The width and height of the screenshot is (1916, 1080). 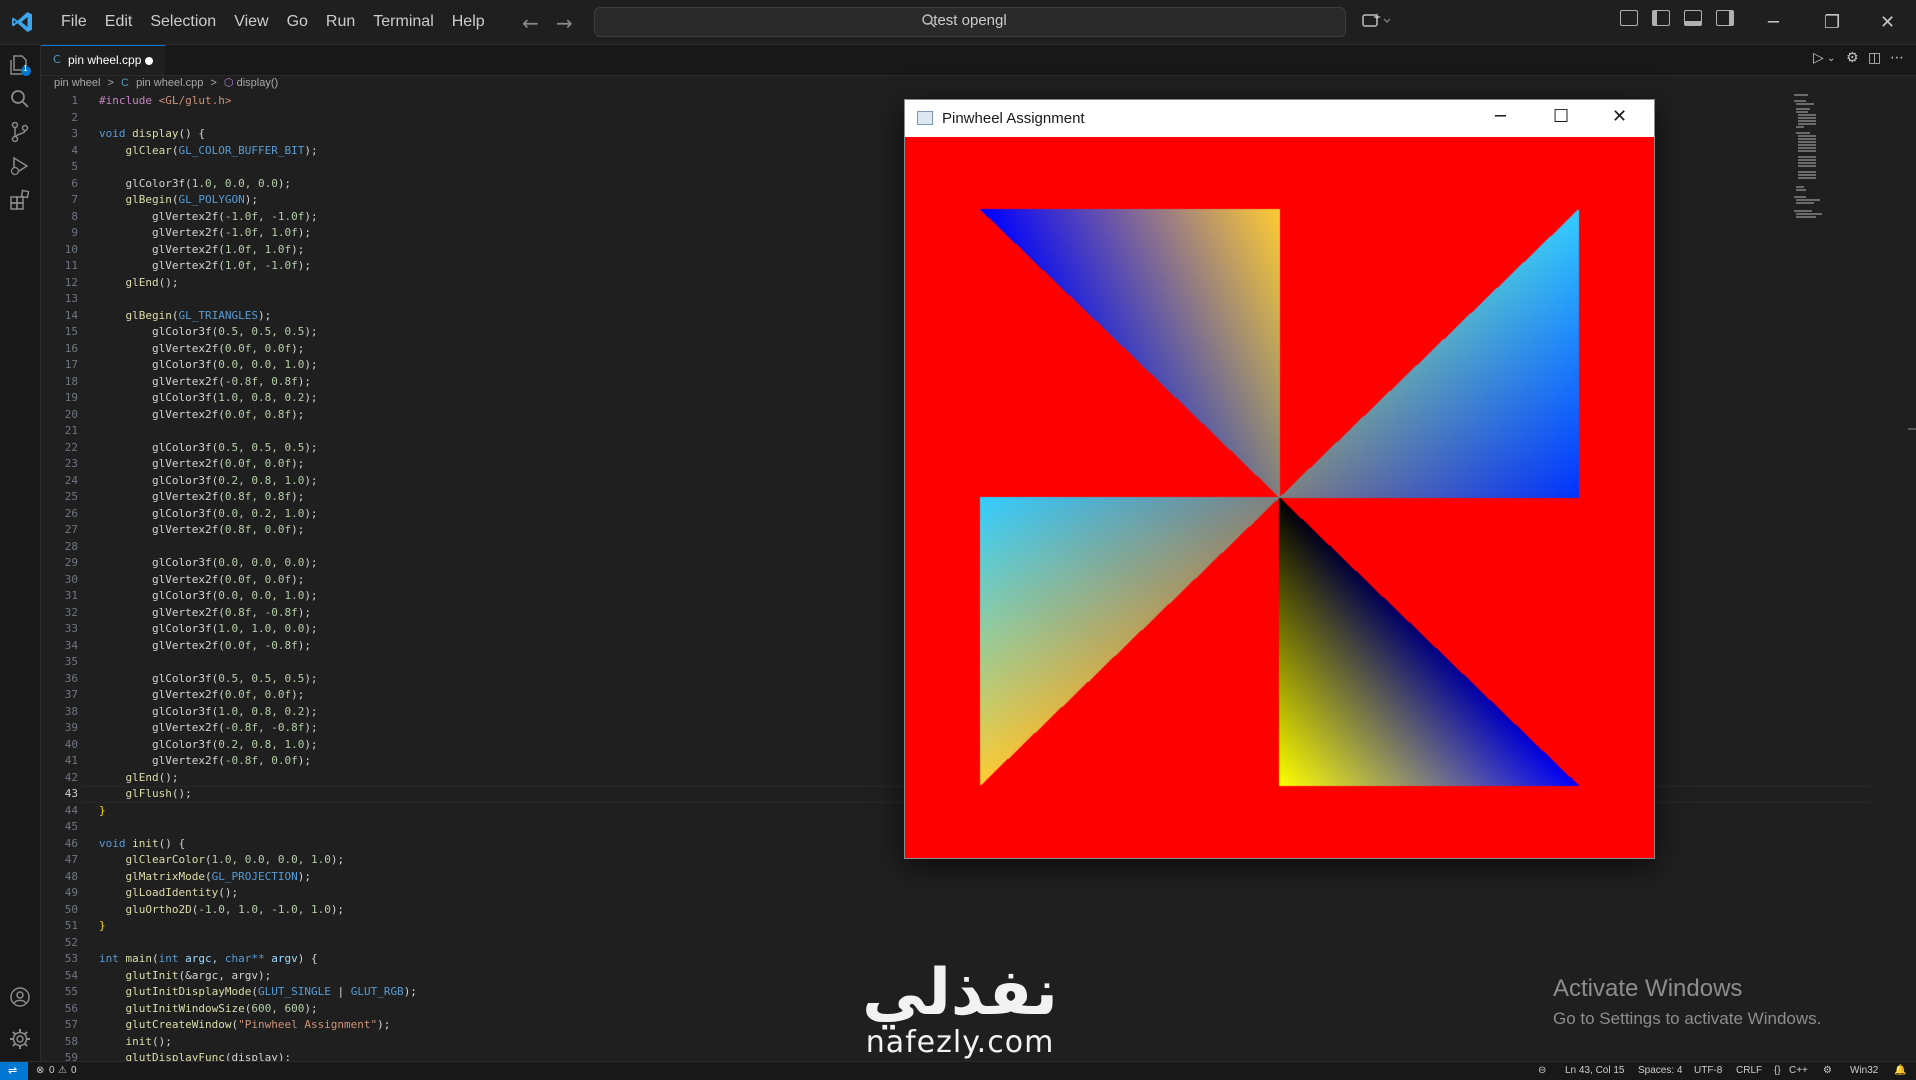 I want to click on line-number: 16, so click(x=71, y=348).